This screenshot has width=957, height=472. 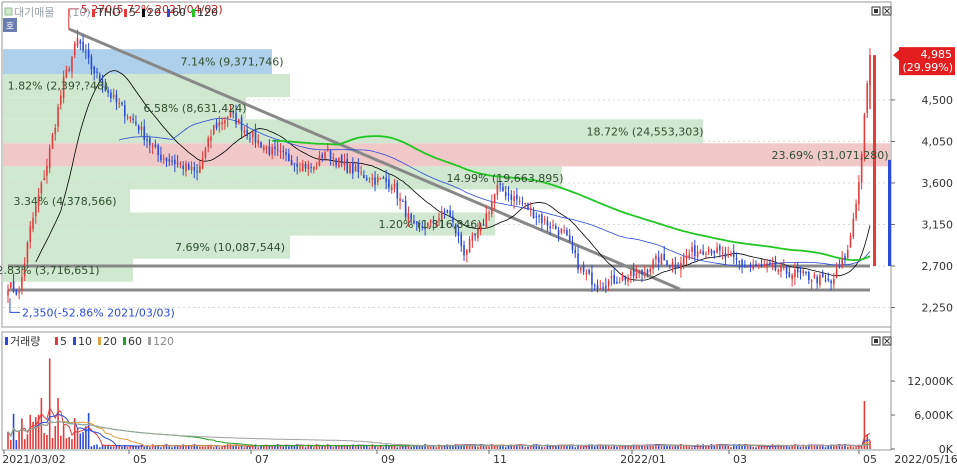 What do you see at coordinates (124, 341) in the screenshot?
I see `volume-ma-legend-swatch` at bounding box center [124, 341].